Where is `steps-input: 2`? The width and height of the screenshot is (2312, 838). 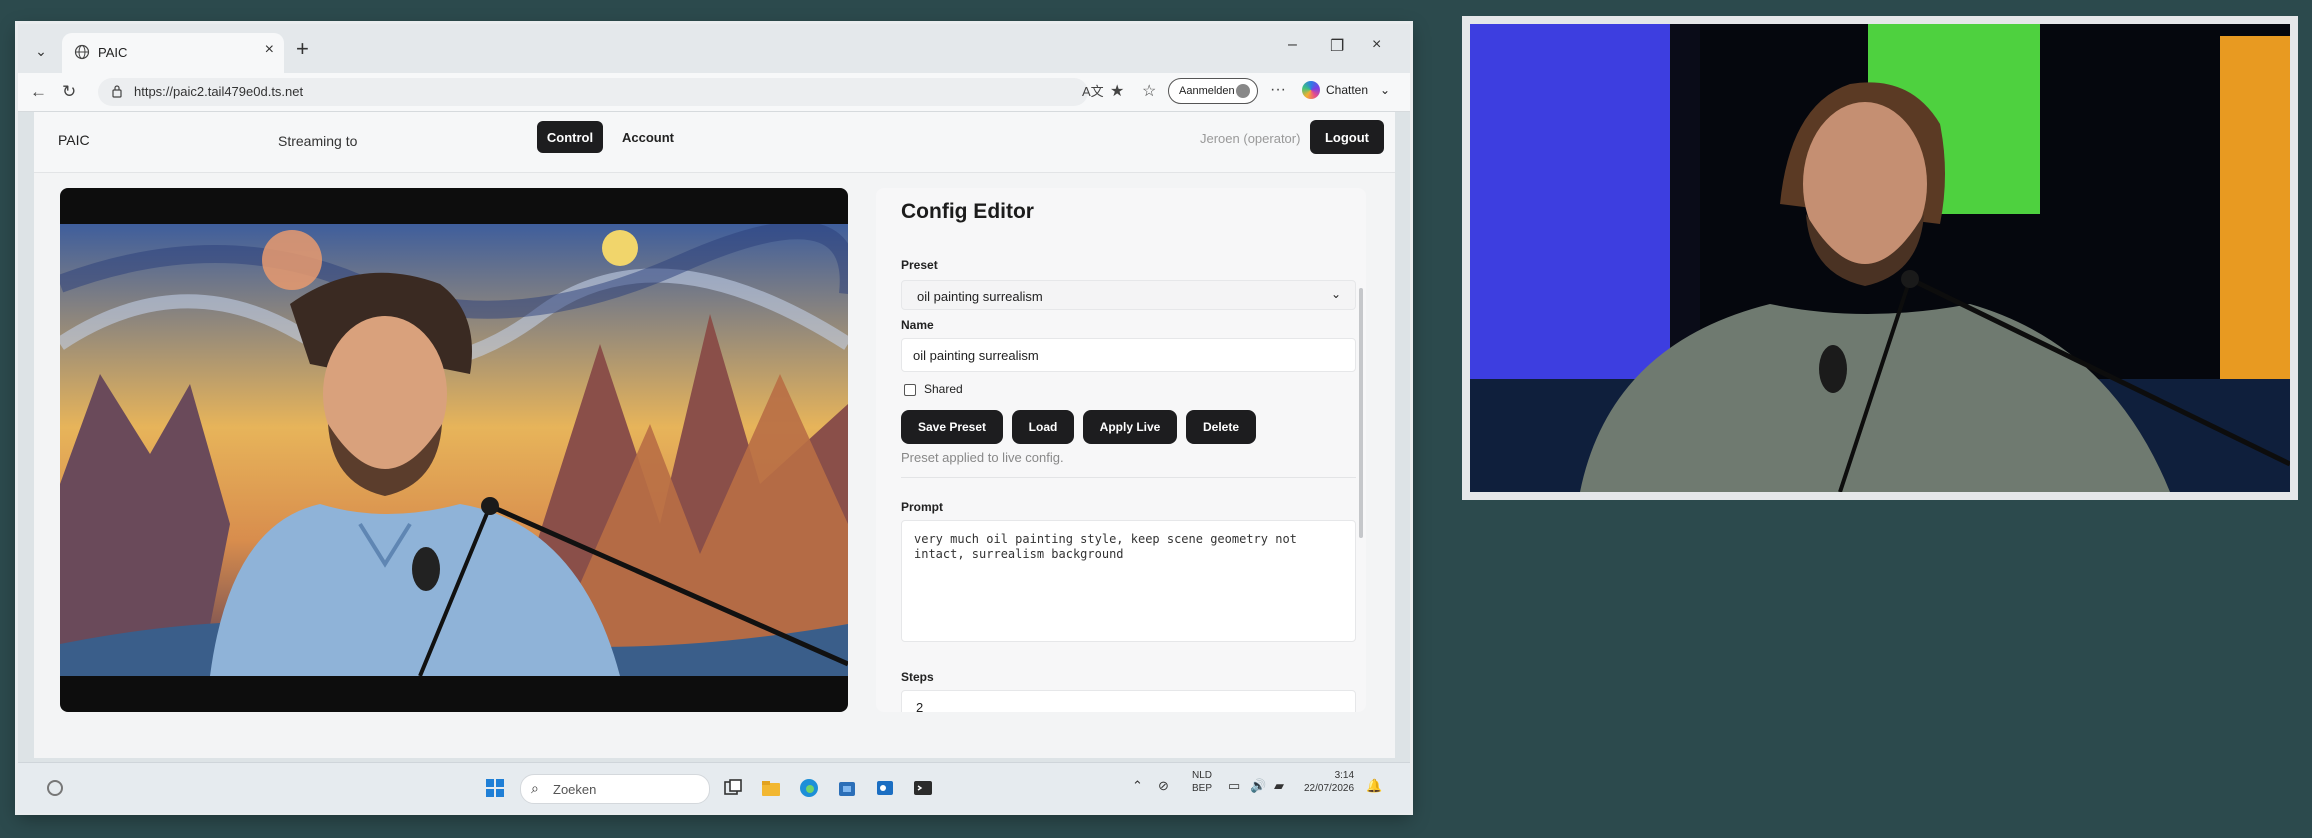 steps-input: 2 is located at coordinates (1128, 701).